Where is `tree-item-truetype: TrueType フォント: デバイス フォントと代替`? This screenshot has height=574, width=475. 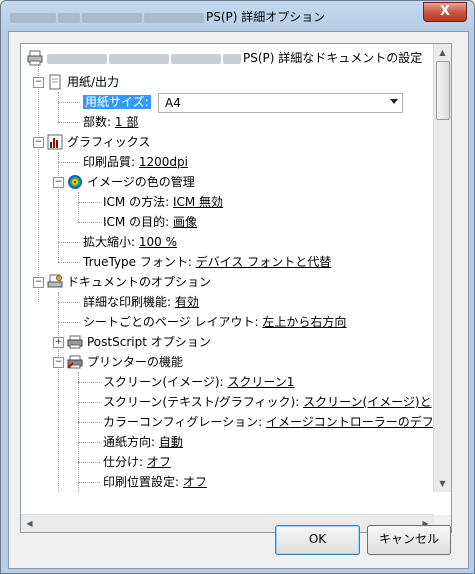 tree-item-truetype: TrueType フォント: デバイス フォントと代替 is located at coordinates (207, 262).